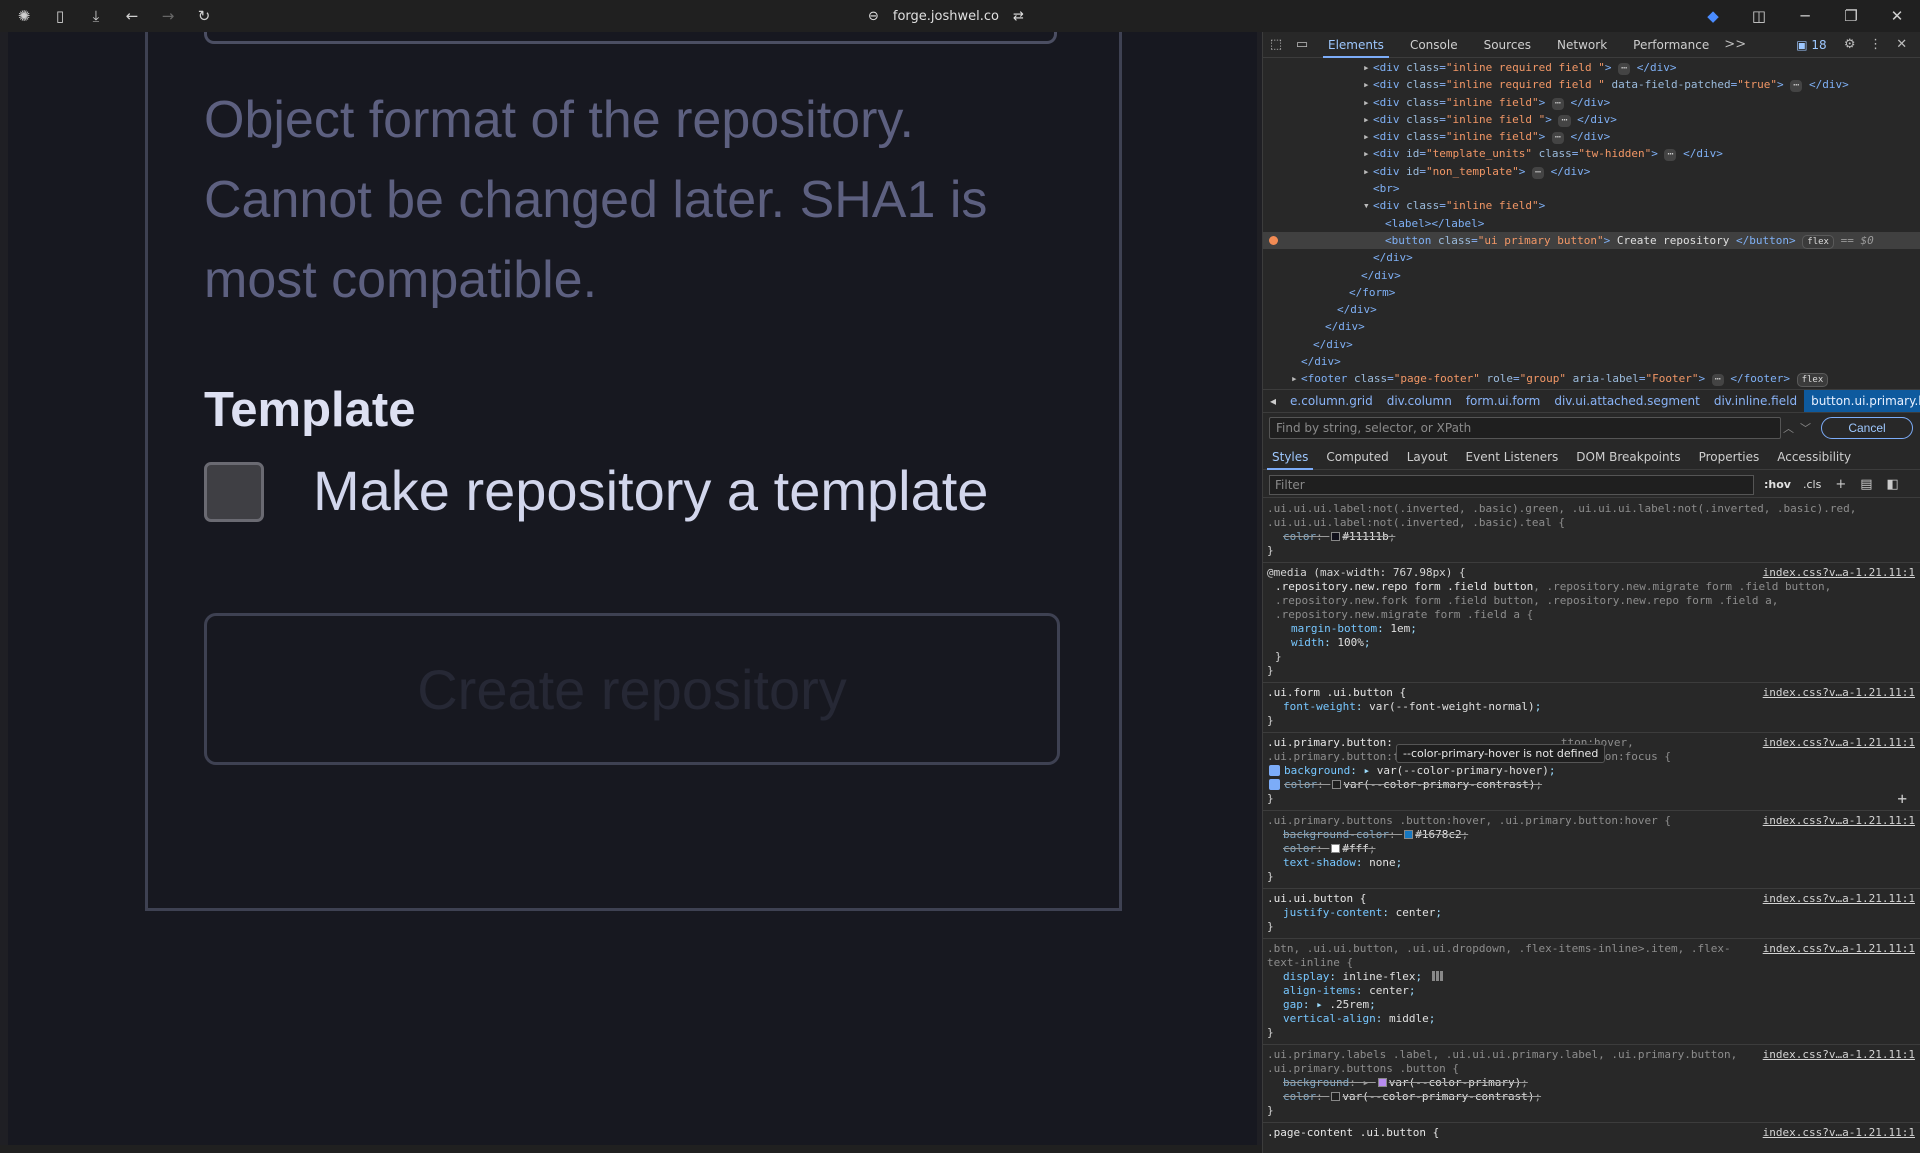 This screenshot has height=1153, width=1920. I want to click on tab-layout: Layout, so click(1427, 457).